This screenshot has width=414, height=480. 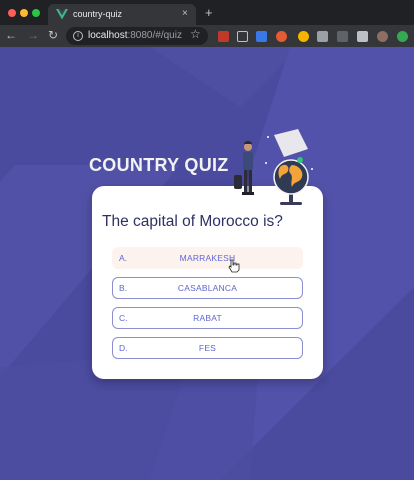 I want to click on minimize-window-button, so click(x=24, y=13).